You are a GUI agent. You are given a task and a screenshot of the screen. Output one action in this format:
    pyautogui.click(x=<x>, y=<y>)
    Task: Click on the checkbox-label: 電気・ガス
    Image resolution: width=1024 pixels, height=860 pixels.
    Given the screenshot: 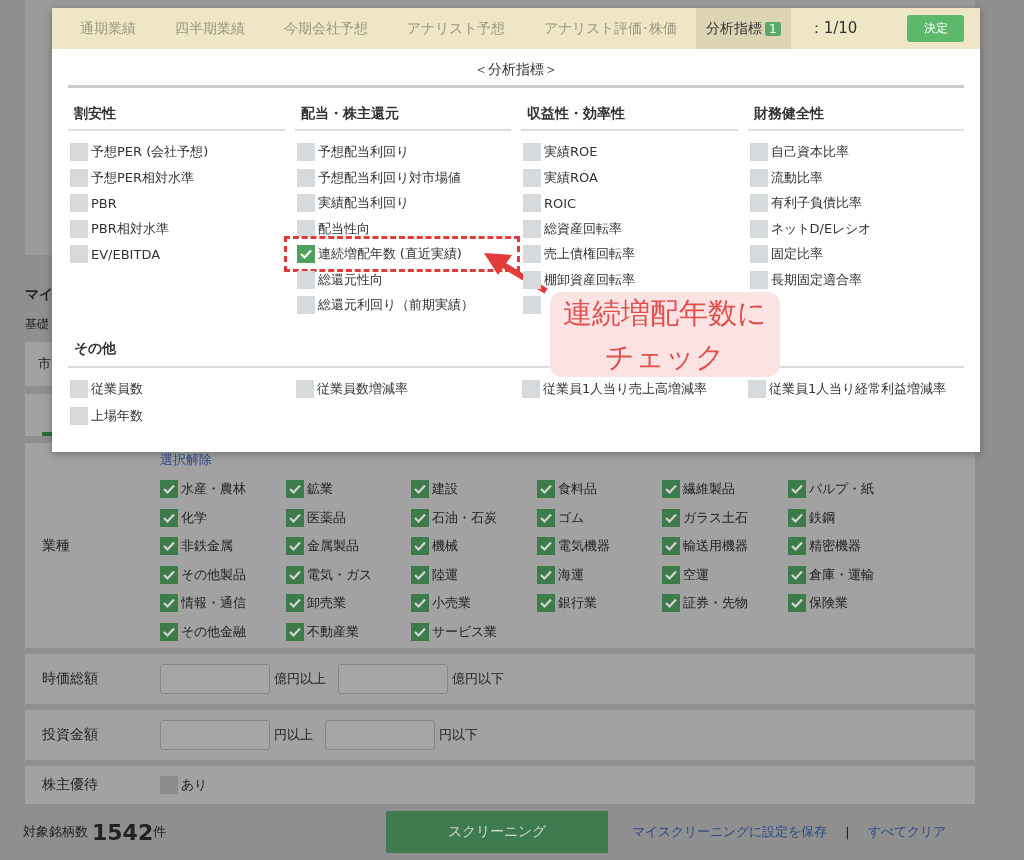 What is the action you would take?
    pyautogui.click(x=339, y=574)
    